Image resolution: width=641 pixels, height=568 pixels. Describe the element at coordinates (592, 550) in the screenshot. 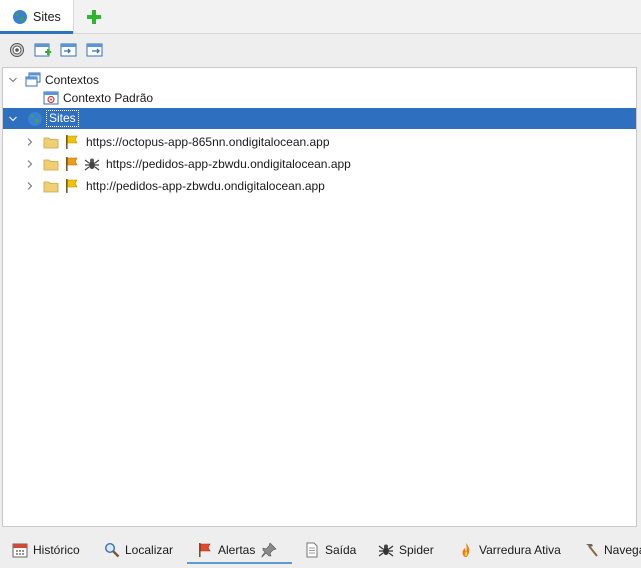

I see `hammer-icon` at that location.